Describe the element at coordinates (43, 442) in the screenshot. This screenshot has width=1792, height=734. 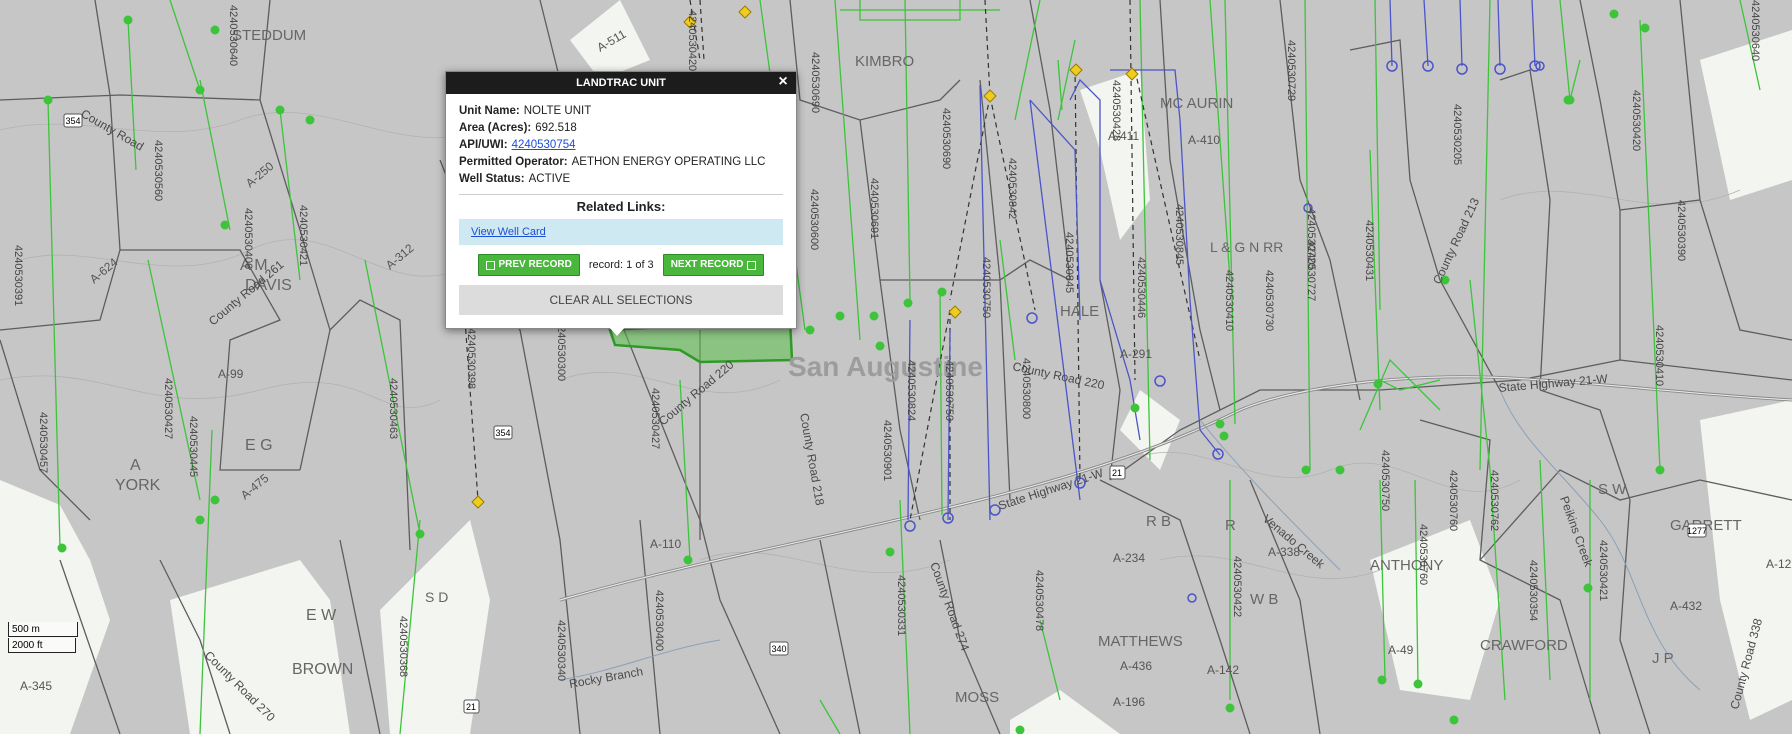
I see `svg-text: 4240530457` at that location.